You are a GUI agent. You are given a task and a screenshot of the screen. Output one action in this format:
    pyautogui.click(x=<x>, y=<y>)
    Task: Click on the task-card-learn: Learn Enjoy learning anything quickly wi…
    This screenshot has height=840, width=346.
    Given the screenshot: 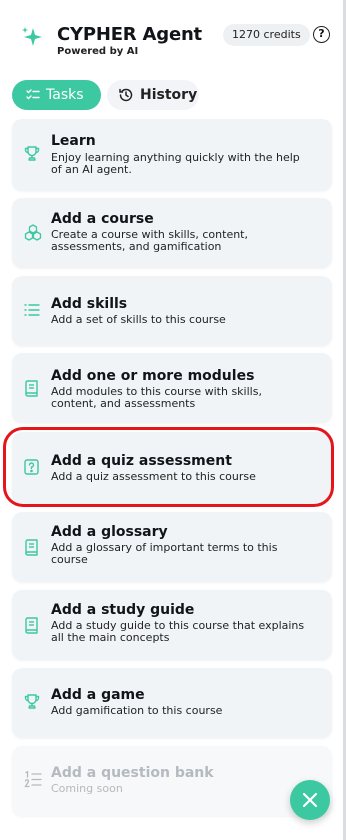 What is the action you would take?
    pyautogui.click(x=172, y=155)
    